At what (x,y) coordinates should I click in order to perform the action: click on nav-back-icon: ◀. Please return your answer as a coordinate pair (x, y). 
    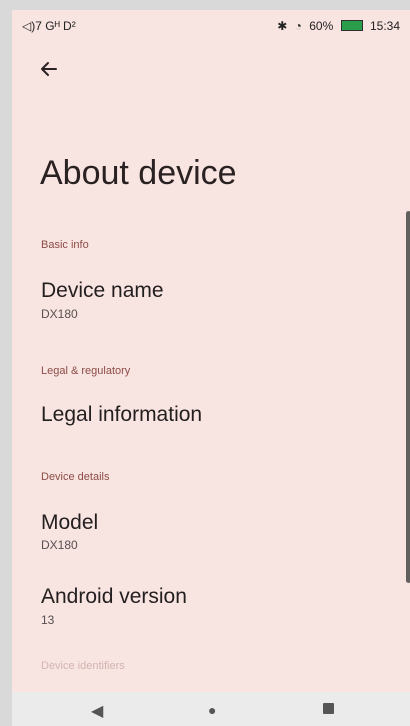
    Looking at the image, I should click on (97, 711).